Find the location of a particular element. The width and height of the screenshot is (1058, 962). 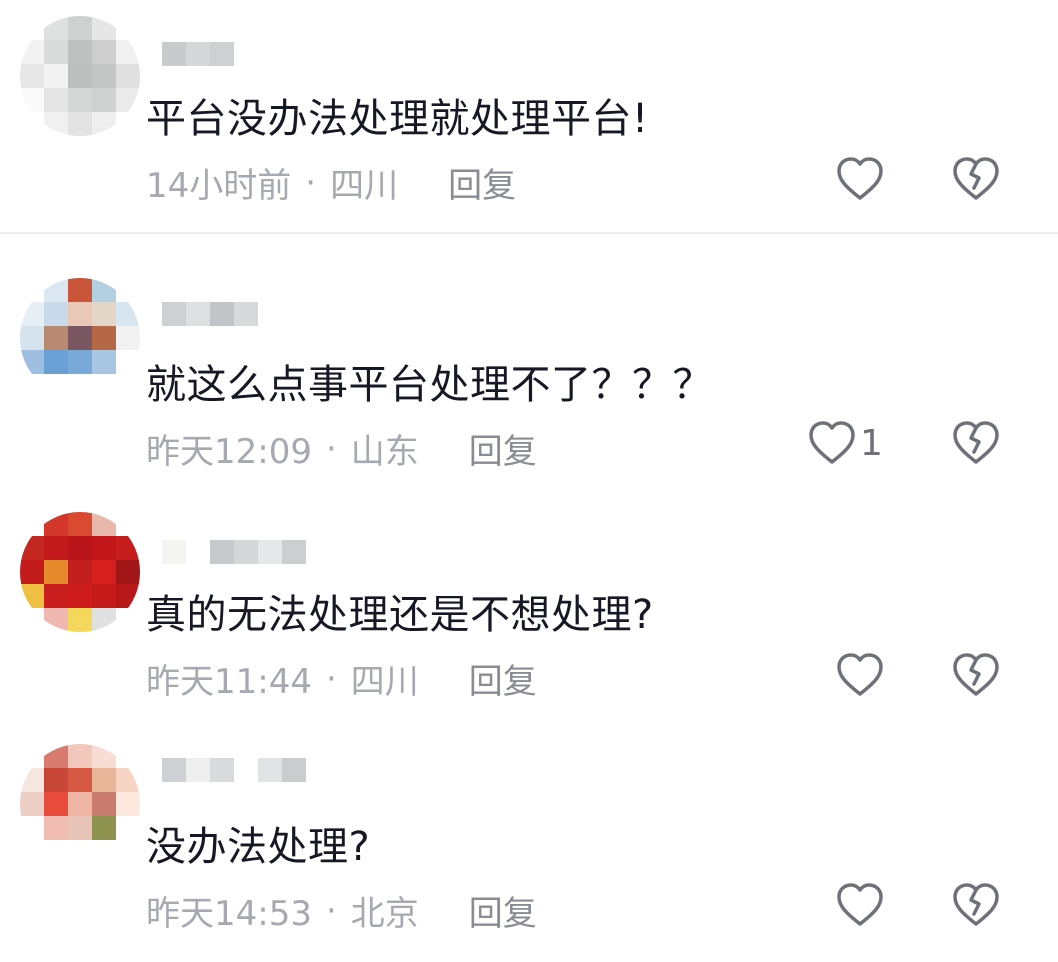

comment-text: 没办法处理? is located at coordinates (258, 847).